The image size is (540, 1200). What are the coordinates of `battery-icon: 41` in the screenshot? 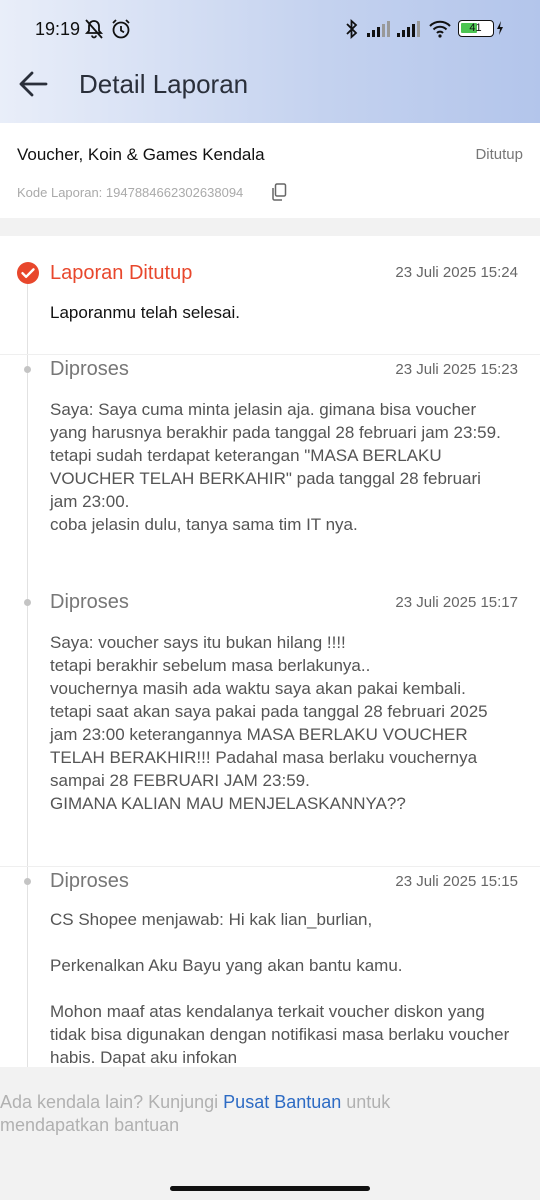 It's located at (476, 28).